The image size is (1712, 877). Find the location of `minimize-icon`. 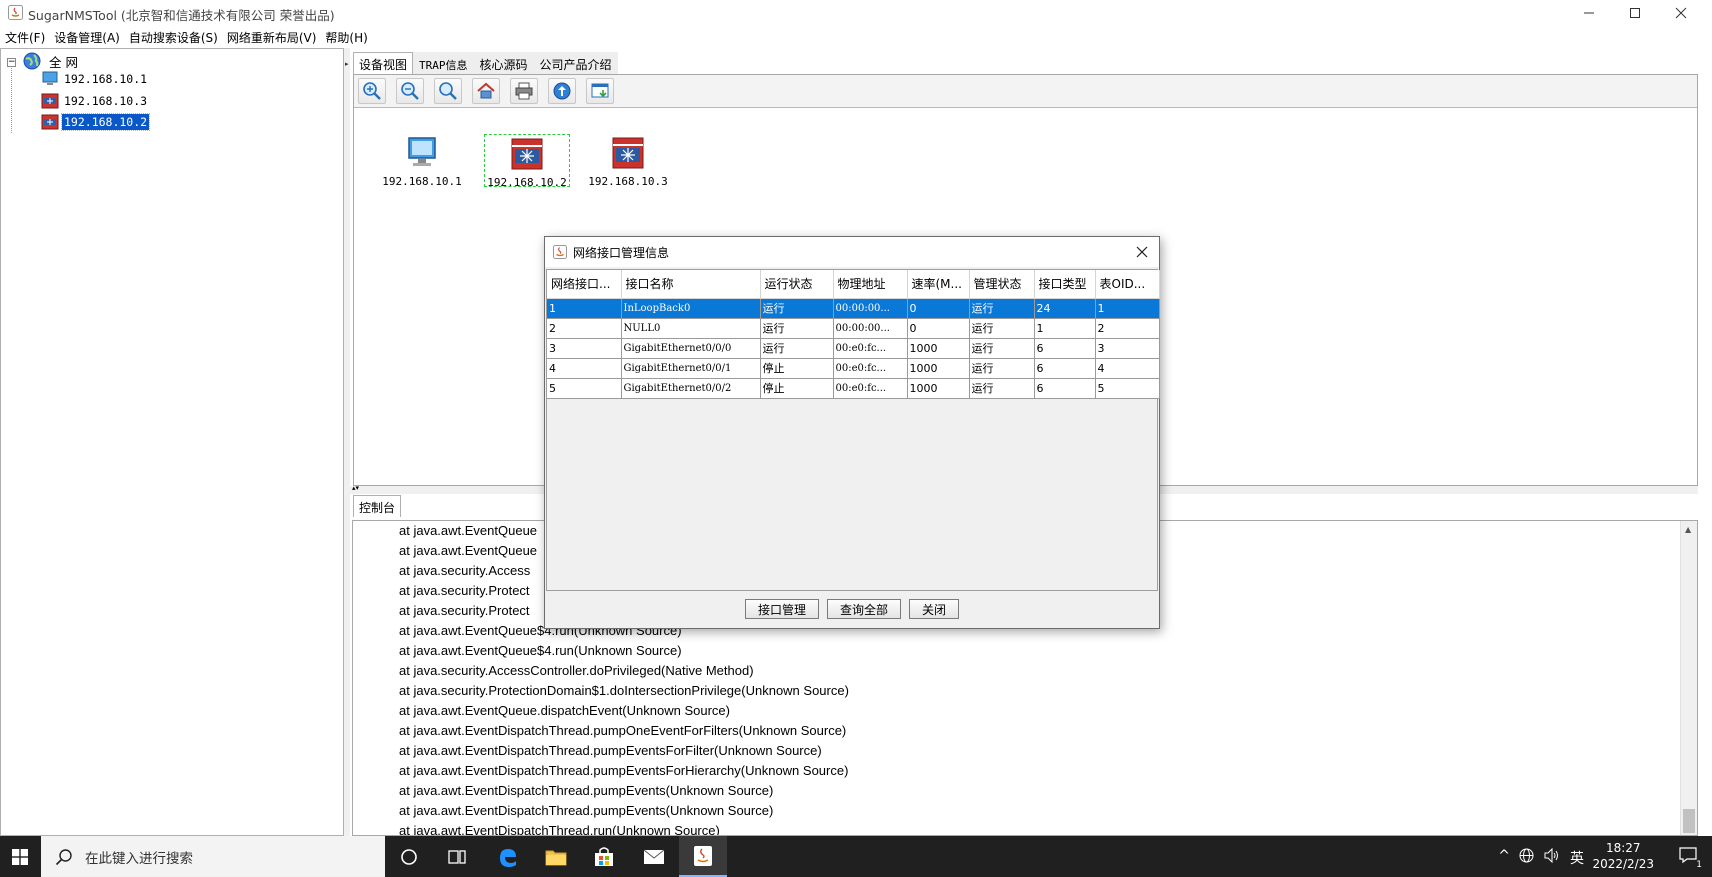

minimize-icon is located at coordinates (1589, 13).